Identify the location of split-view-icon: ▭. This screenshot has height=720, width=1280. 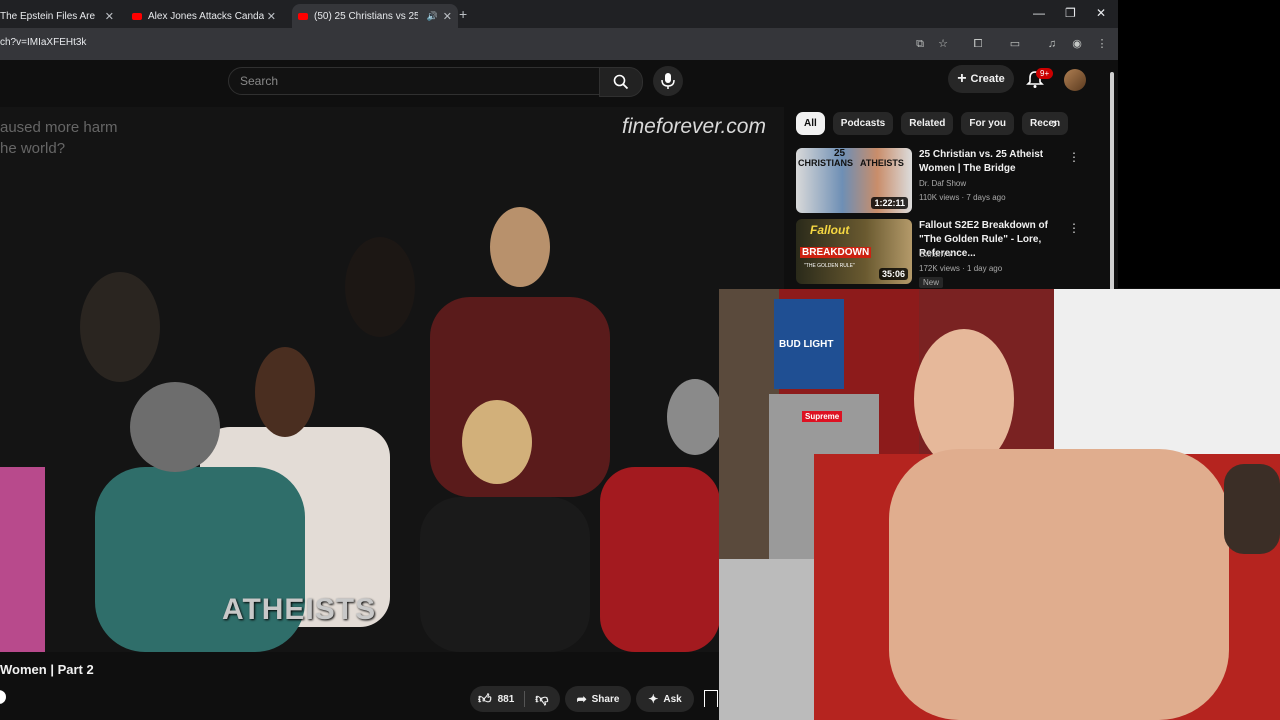
(1015, 44).